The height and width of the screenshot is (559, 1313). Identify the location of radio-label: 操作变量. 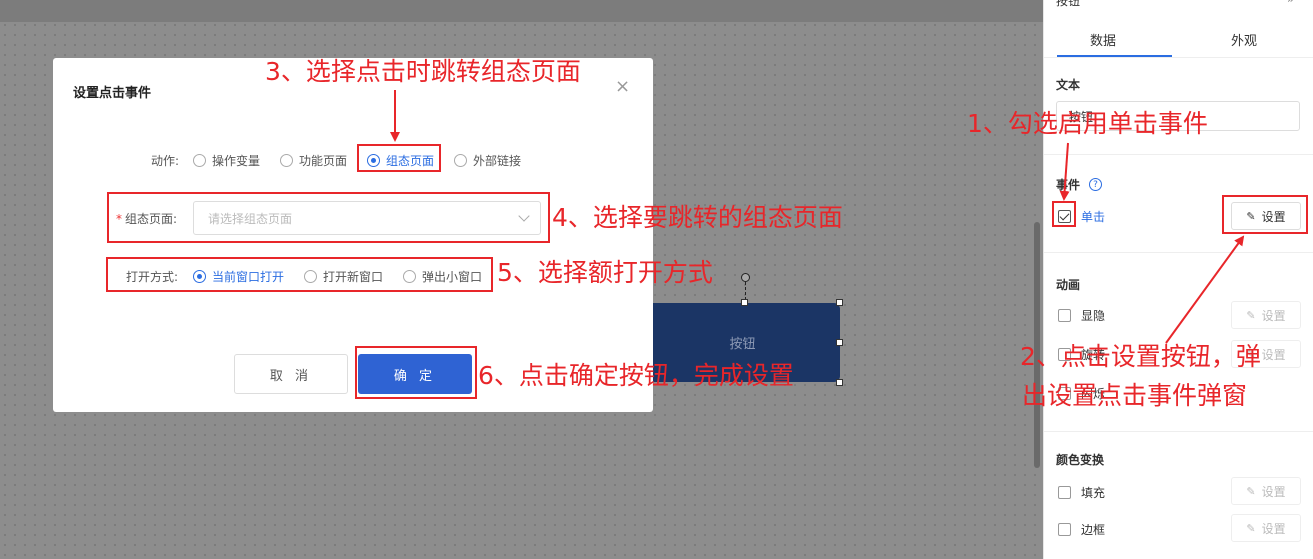
(236, 161).